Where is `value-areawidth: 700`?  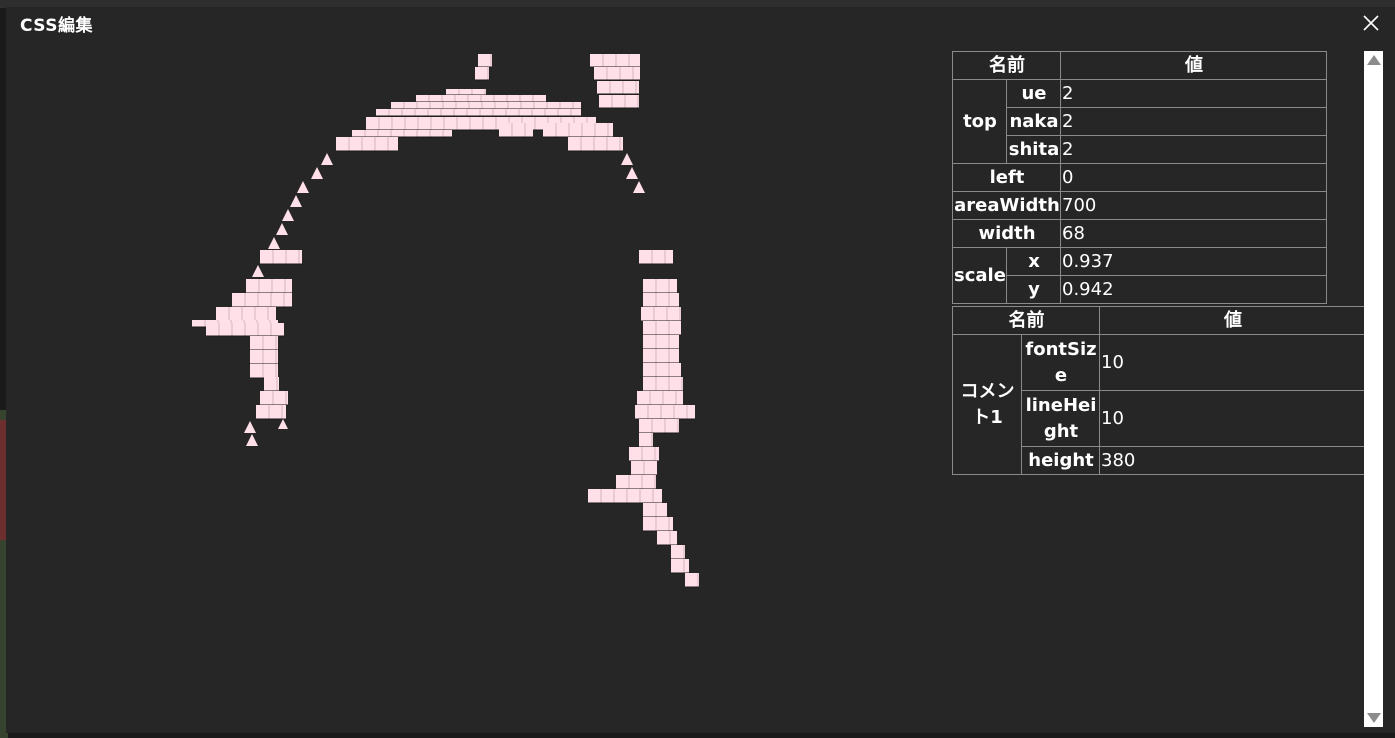 value-areawidth: 700 is located at coordinates (1193, 205).